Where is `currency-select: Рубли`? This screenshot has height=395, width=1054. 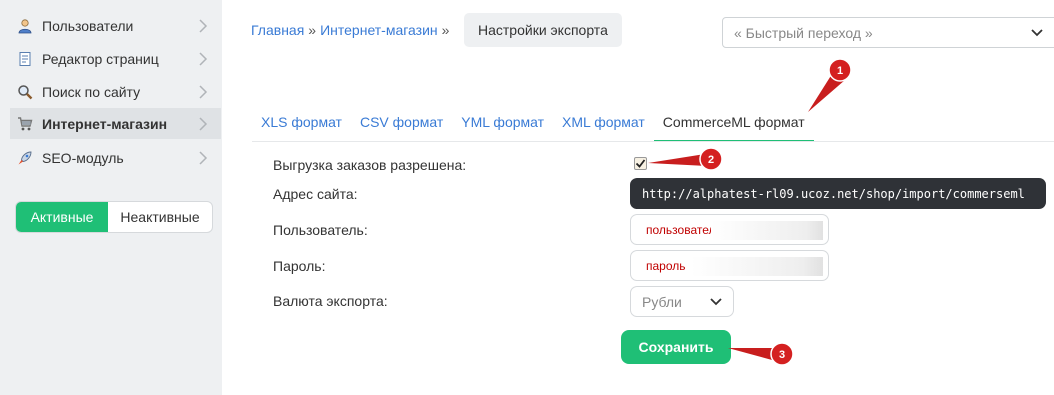
currency-select: Рубли is located at coordinates (682, 301).